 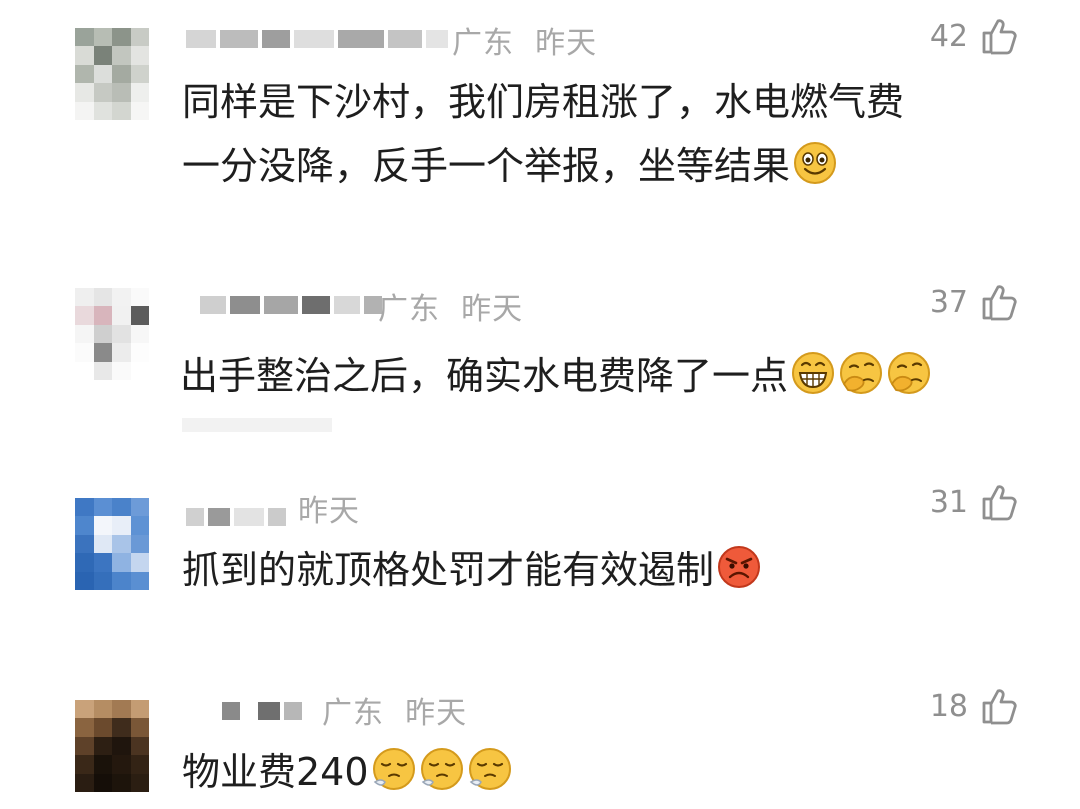 I want to click on comment-meta: 昨天, so click(x=329, y=508).